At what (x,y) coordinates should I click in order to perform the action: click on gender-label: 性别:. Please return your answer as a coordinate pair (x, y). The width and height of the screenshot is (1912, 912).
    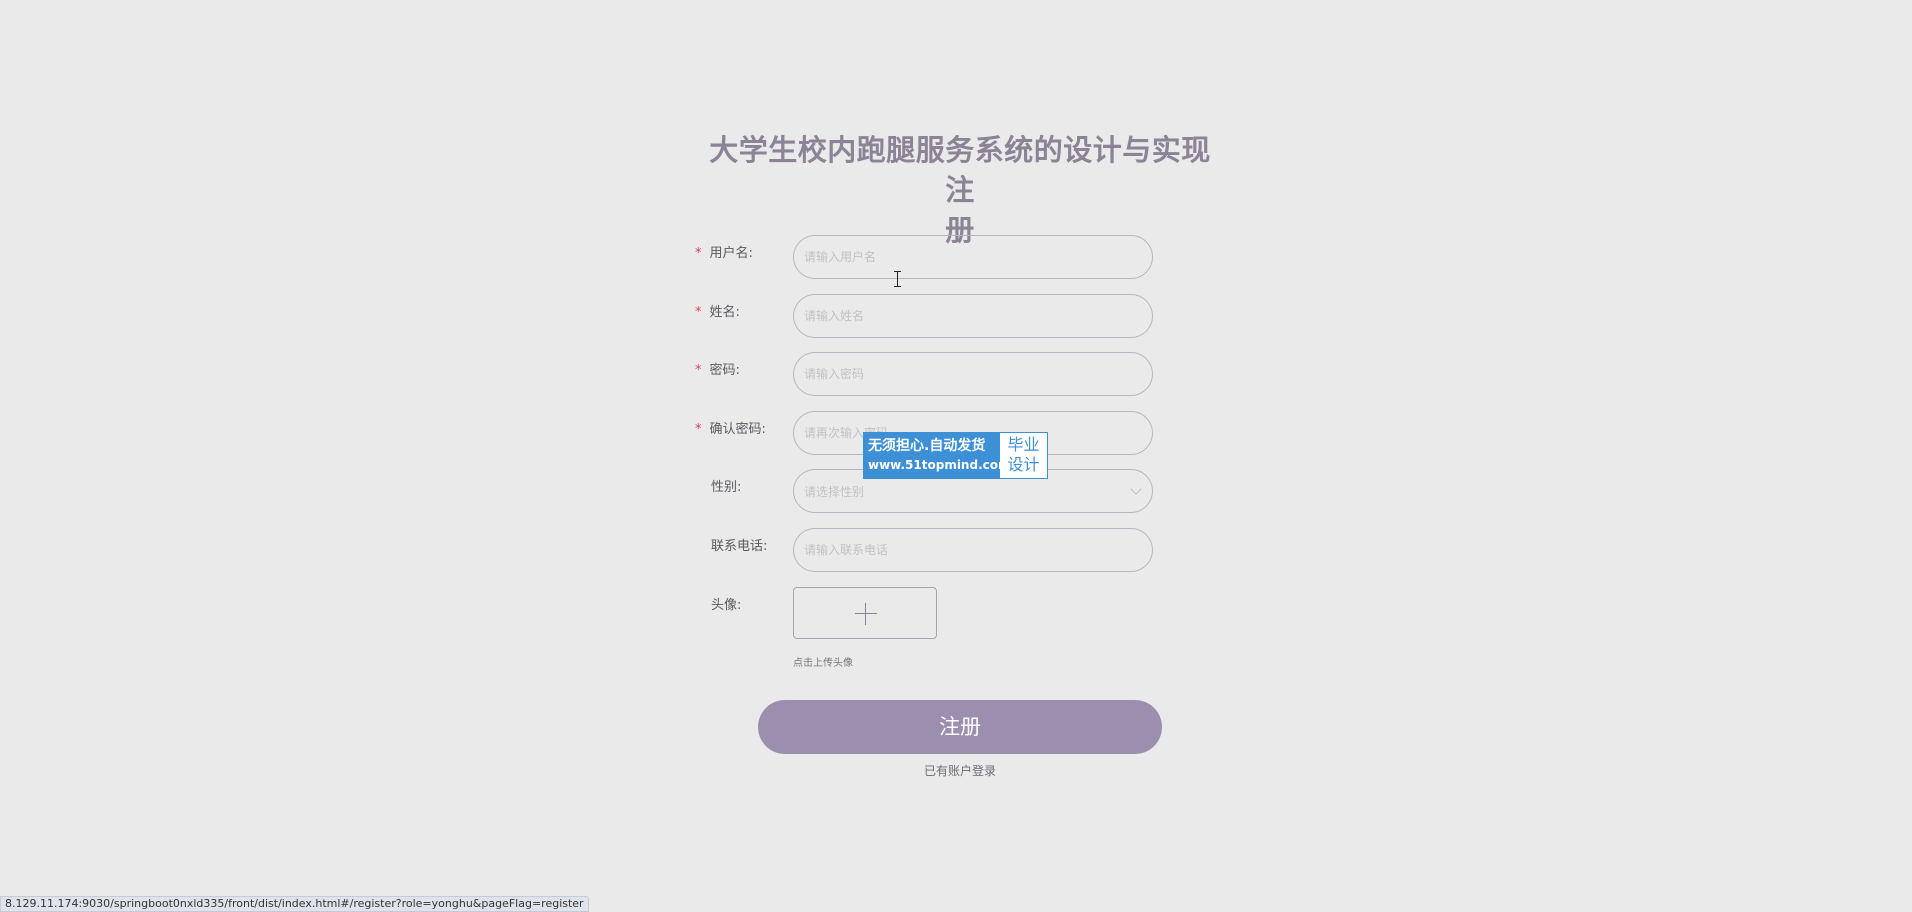
    Looking at the image, I should click on (718, 488).